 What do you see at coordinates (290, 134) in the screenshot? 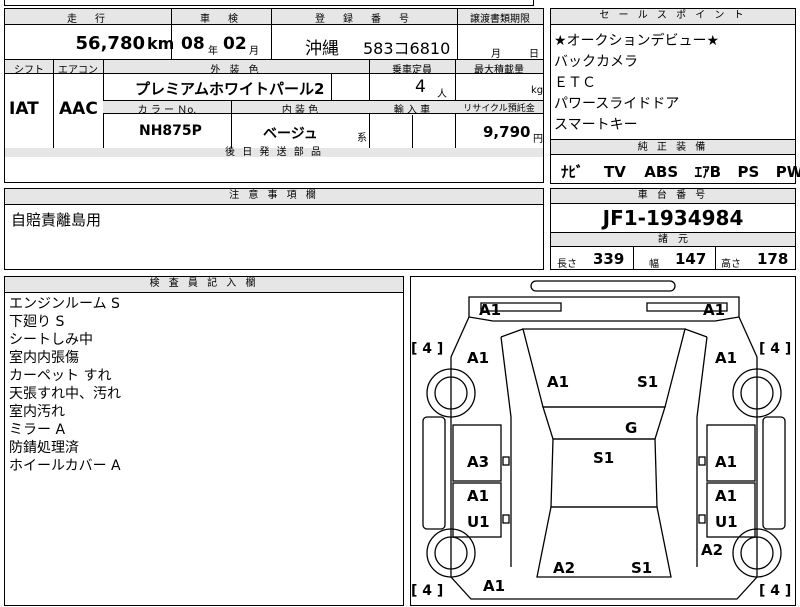
I see `interior-color-value: ベージュ` at bounding box center [290, 134].